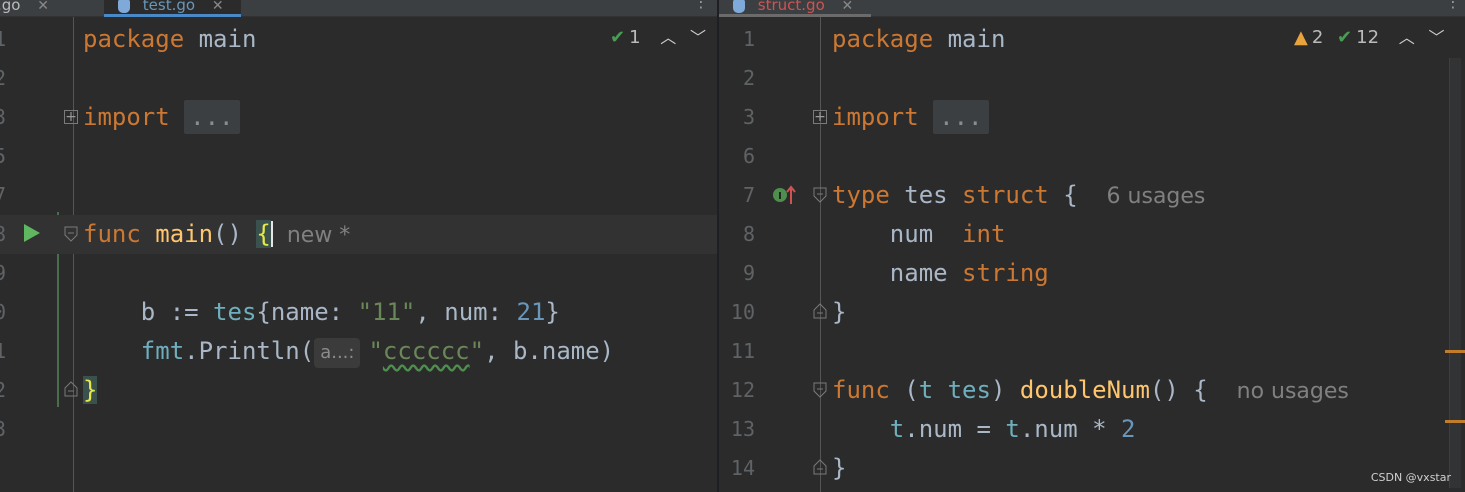 This screenshot has height=492, width=1465. Describe the element at coordinates (386, 312) in the screenshot. I see `code-token: "11"` at that location.